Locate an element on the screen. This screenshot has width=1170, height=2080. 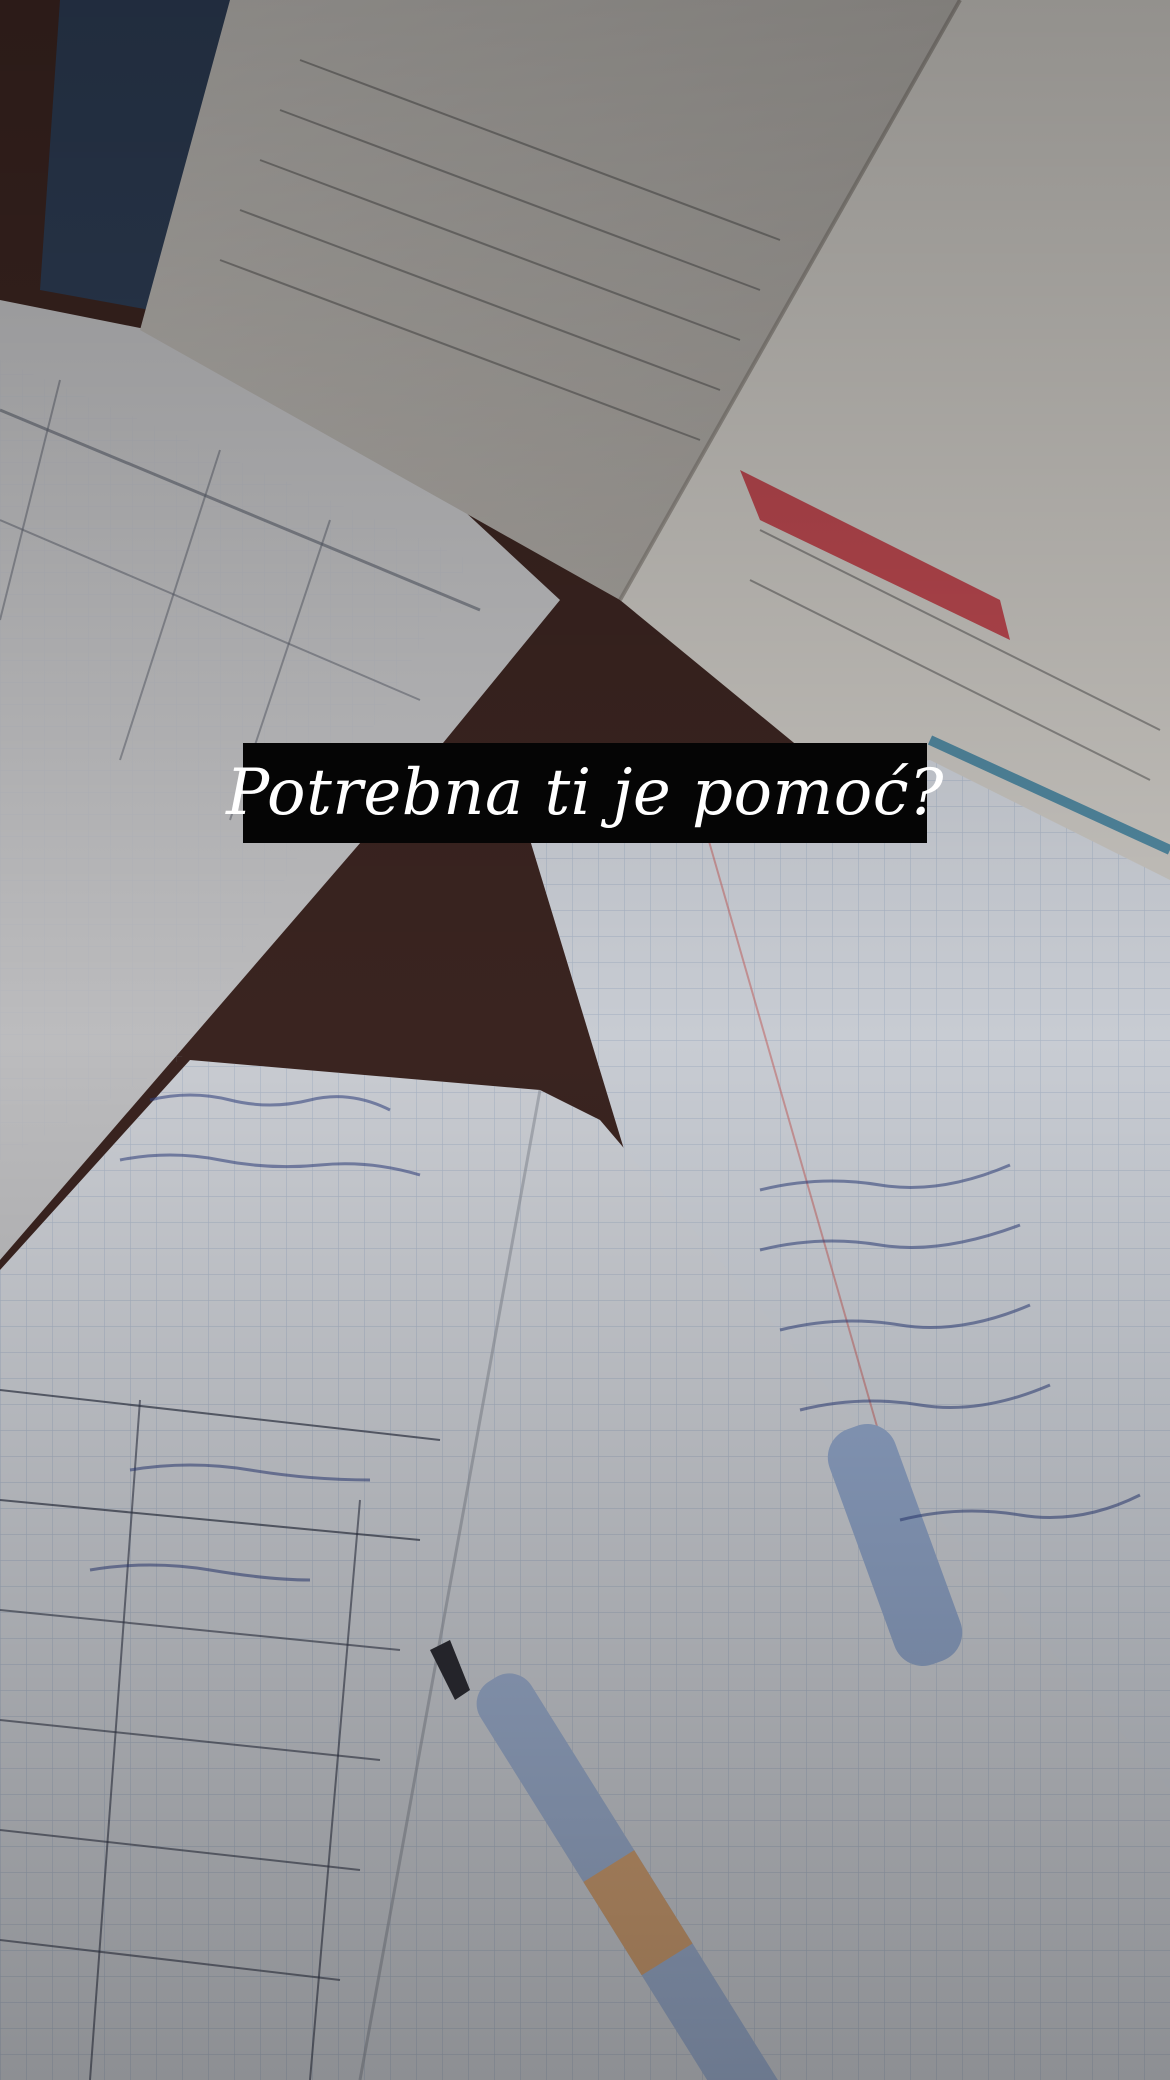
caption-box: Potrebna ti je pomoć? is located at coordinates (584, 793).